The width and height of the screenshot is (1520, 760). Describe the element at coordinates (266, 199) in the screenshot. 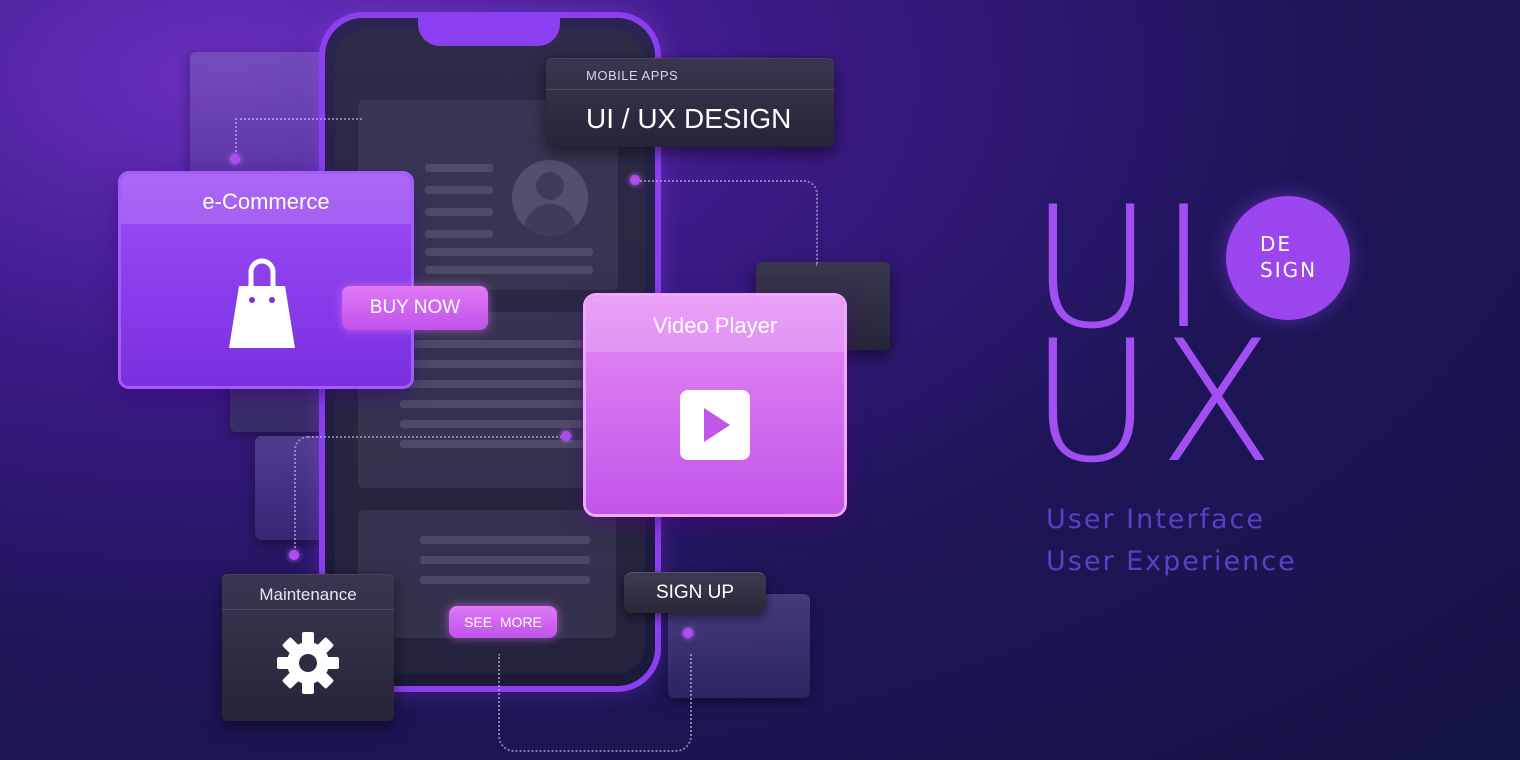

I see `ecommerce-title: e-Commerce` at that location.